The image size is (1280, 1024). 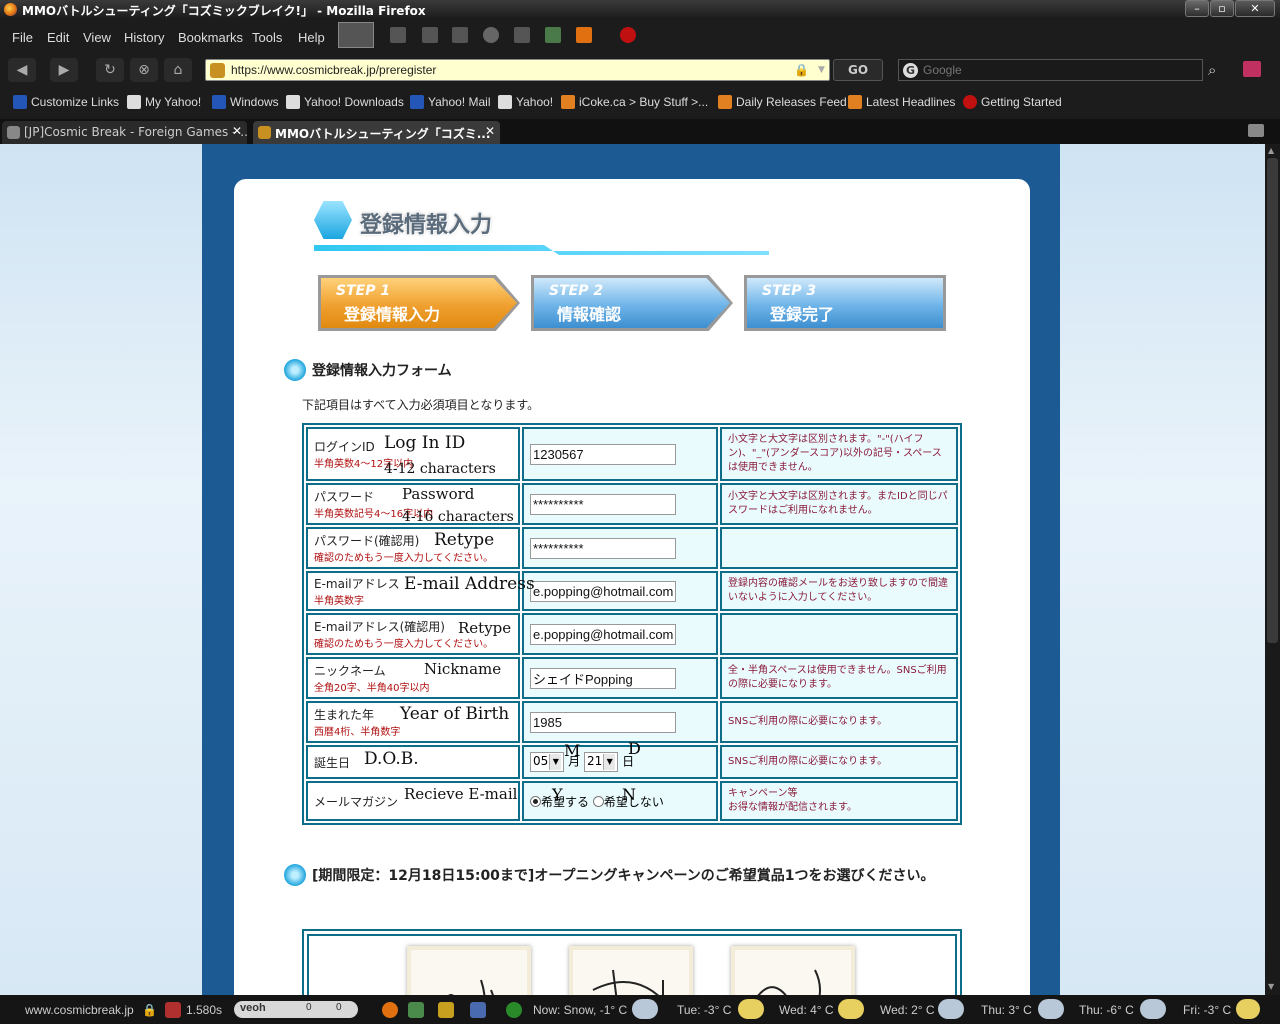 What do you see at coordinates (522, 35) in the screenshot?
I see `print-icon` at bounding box center [522, 35].